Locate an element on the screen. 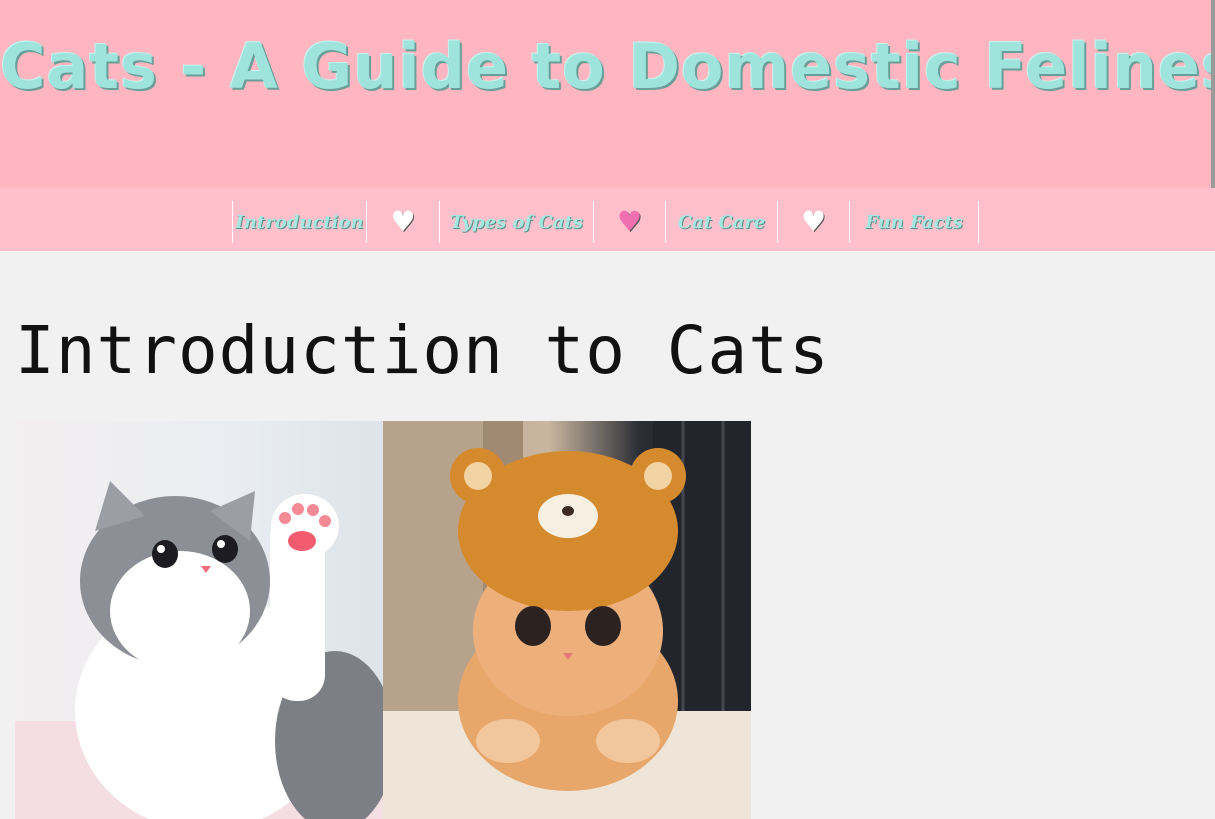 This screenshot has width=1215, height=819. nav-link-fun-facts: Fun Facts is located at coordinates (914, 222).